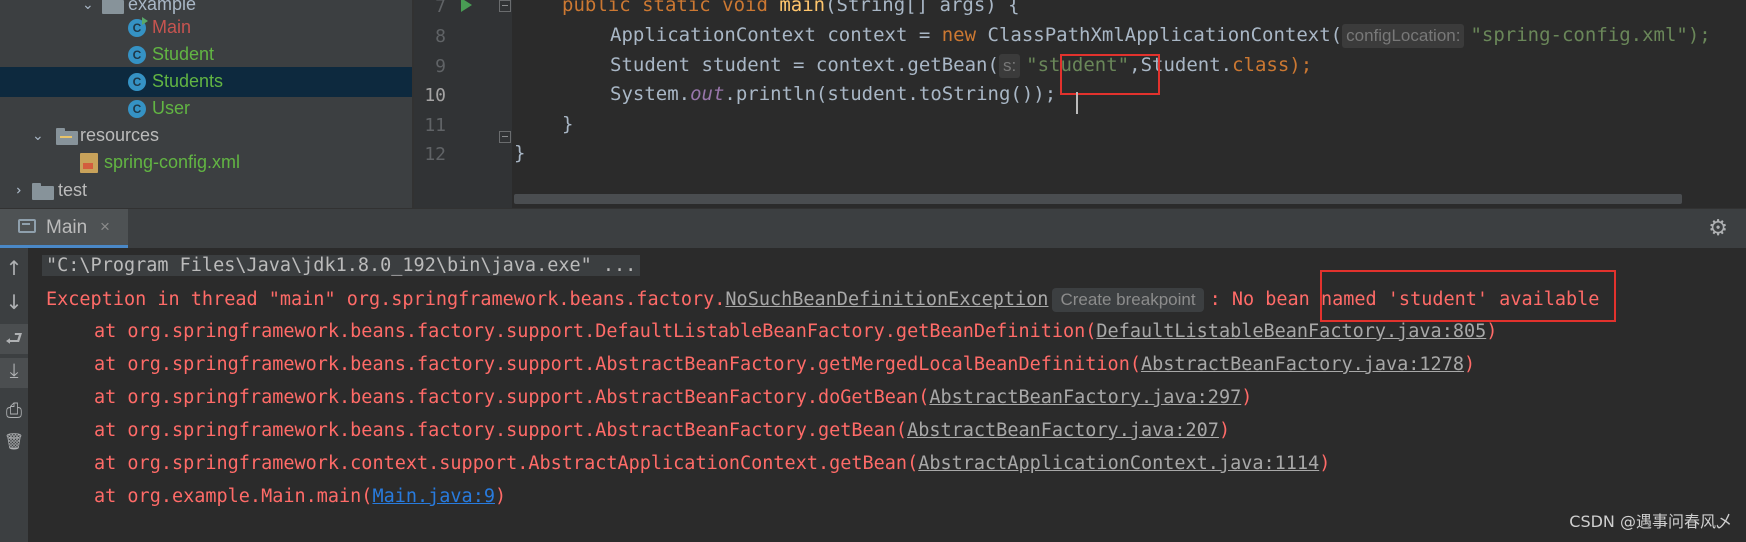 The image size is (1746, 542). Describe the element at coordinates (1718, 228) in the screenshot. I see `gear-icon: ⚙` at that location.